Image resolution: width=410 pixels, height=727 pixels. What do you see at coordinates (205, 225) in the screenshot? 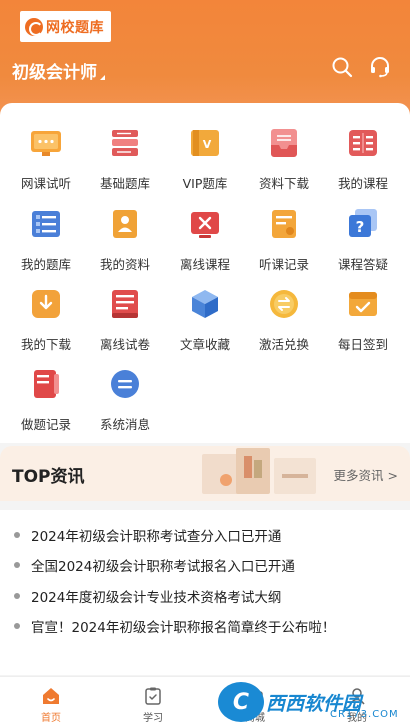
I see `offline-x-icon` at bounding box center [205, 225].